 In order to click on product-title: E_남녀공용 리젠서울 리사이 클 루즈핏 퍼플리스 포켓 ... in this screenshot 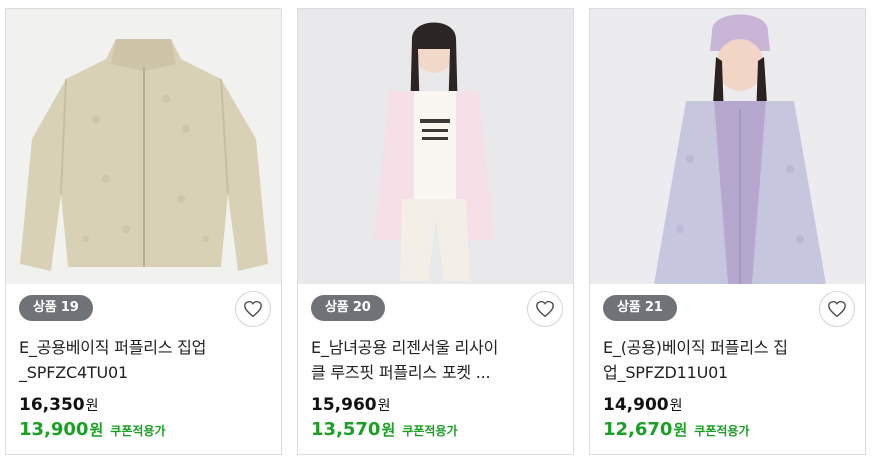, I will do `click(436, 360)`.